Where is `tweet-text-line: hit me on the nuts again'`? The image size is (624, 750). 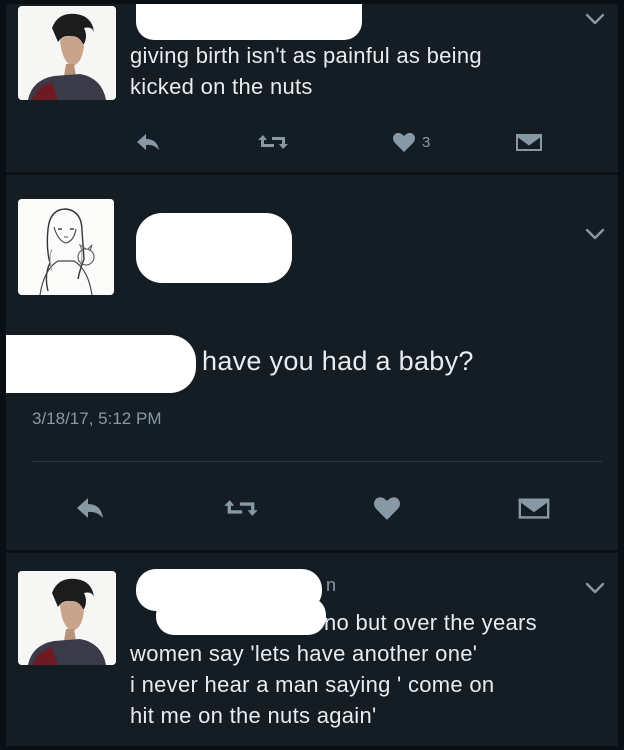
tweet-text-line: hit me on the nuts again' is located at coordinates (253, 715).